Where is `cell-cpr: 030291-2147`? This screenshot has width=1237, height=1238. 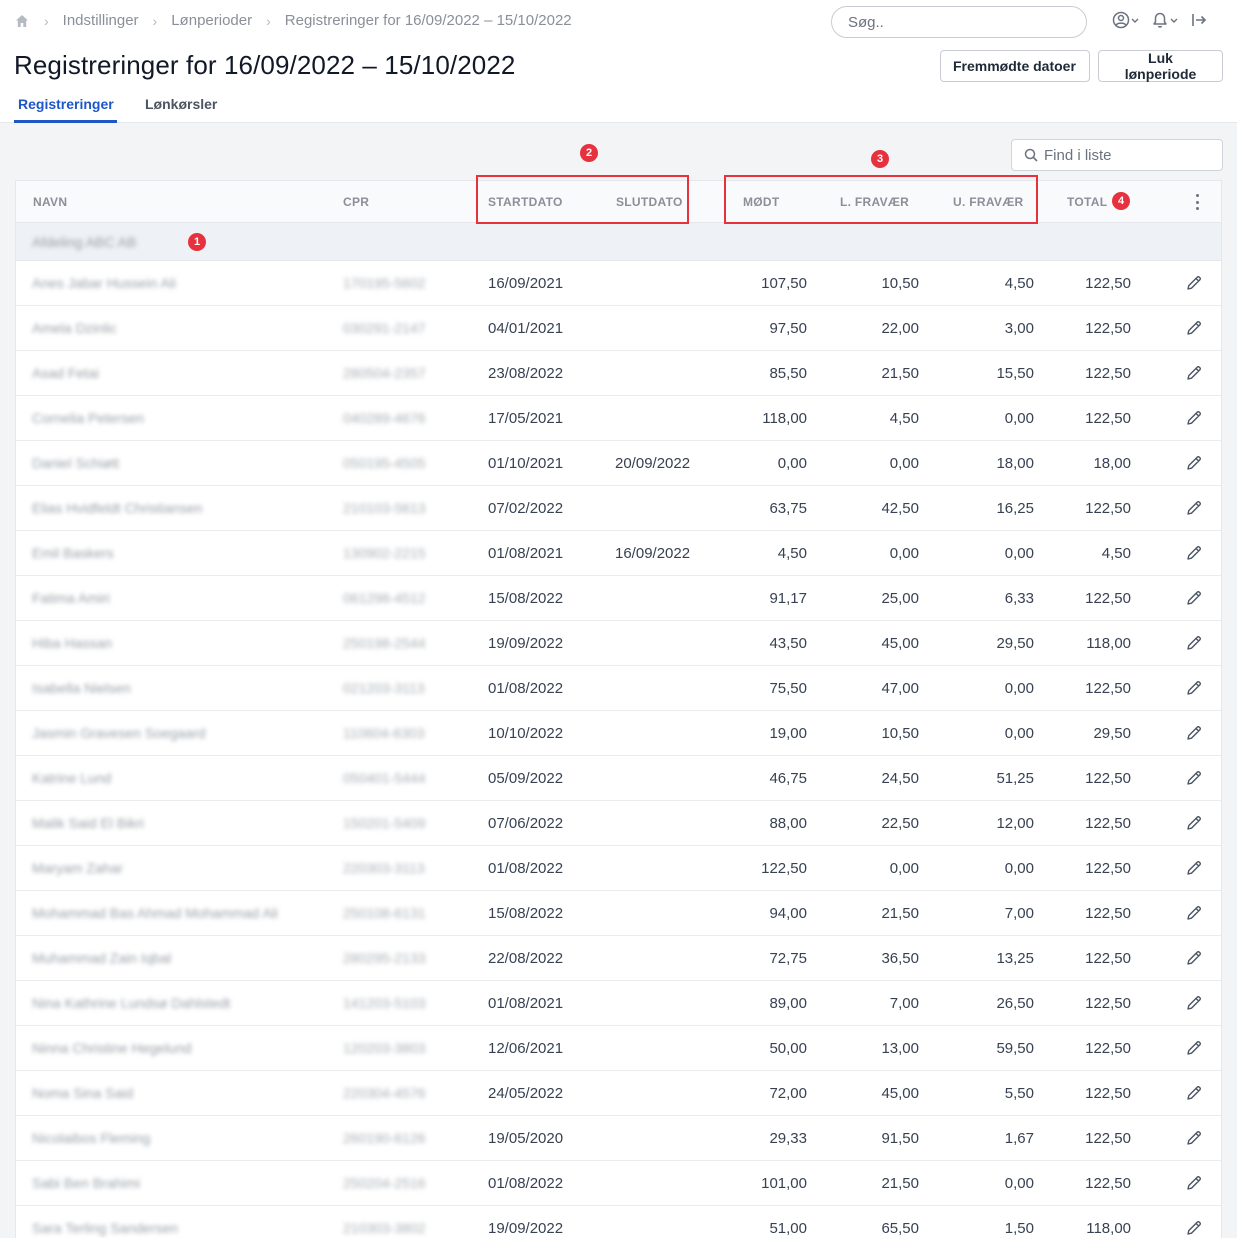 cell-cpr: 030291-2147 is located at coordinates (384, 328).